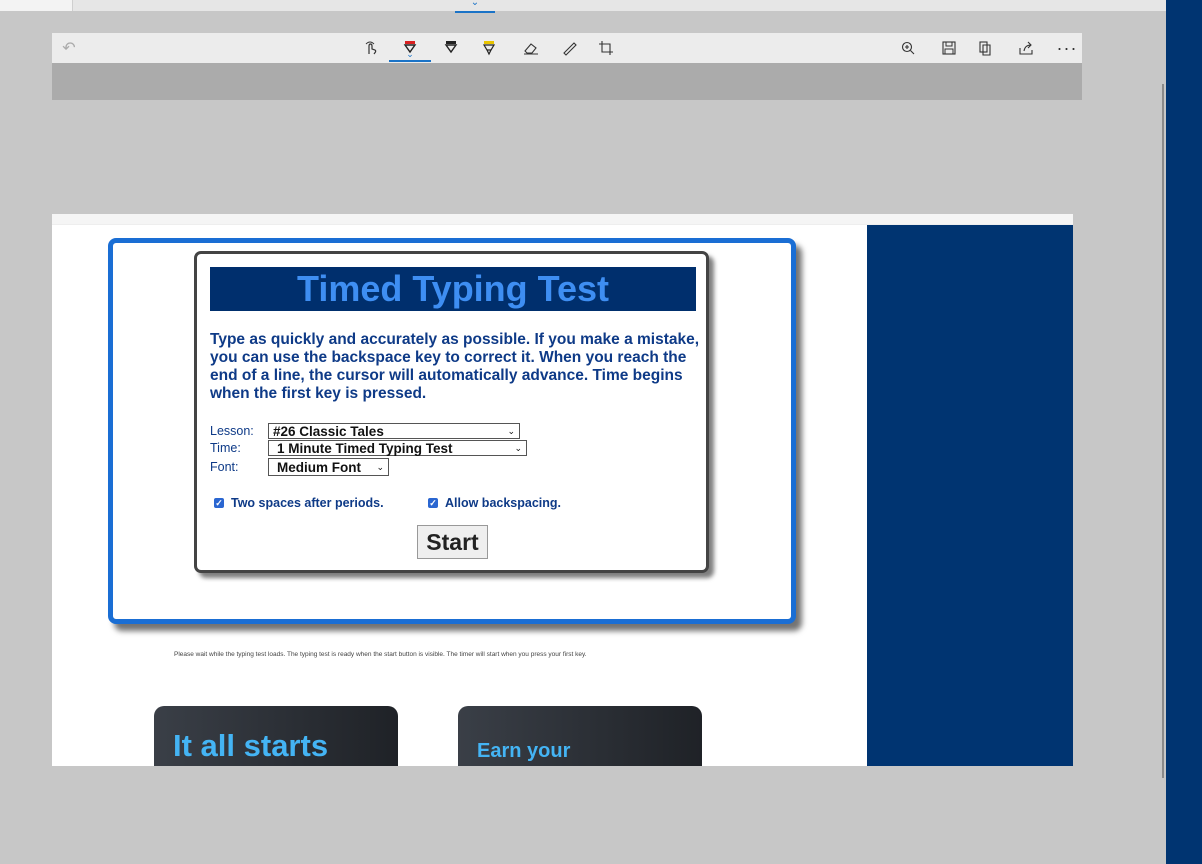 This screenshot has width=1202, height=864. I want to click on promo-card: It all starts, so click(276, 736).